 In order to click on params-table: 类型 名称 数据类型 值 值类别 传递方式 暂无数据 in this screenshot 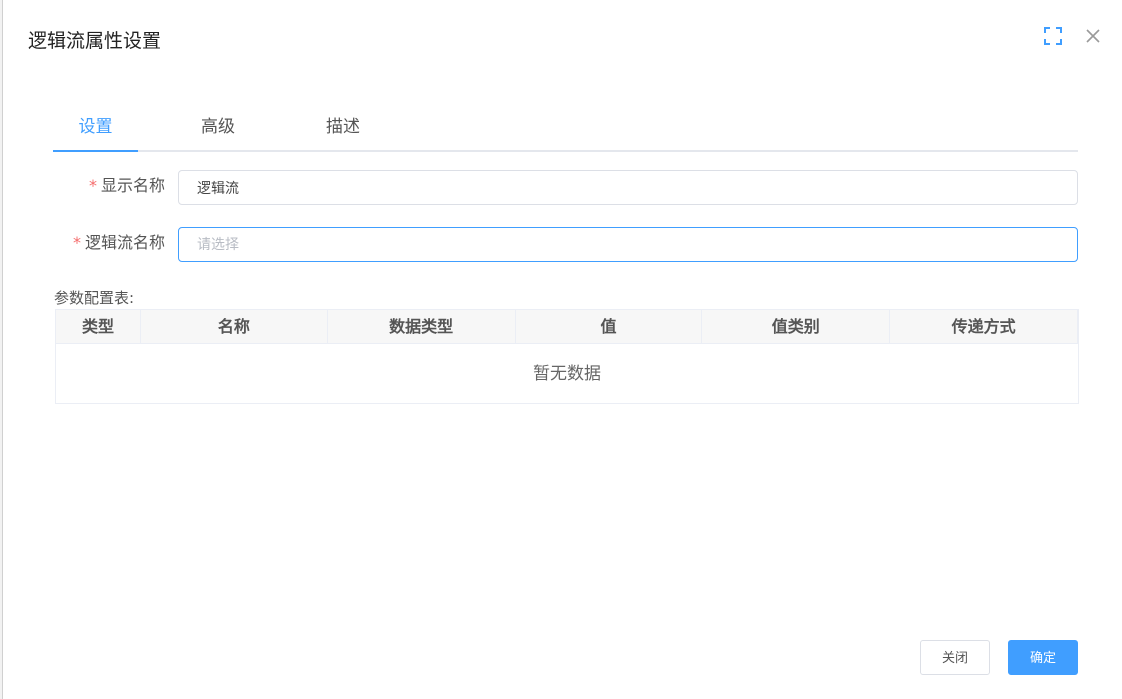, I will do `click(567, 356)`.